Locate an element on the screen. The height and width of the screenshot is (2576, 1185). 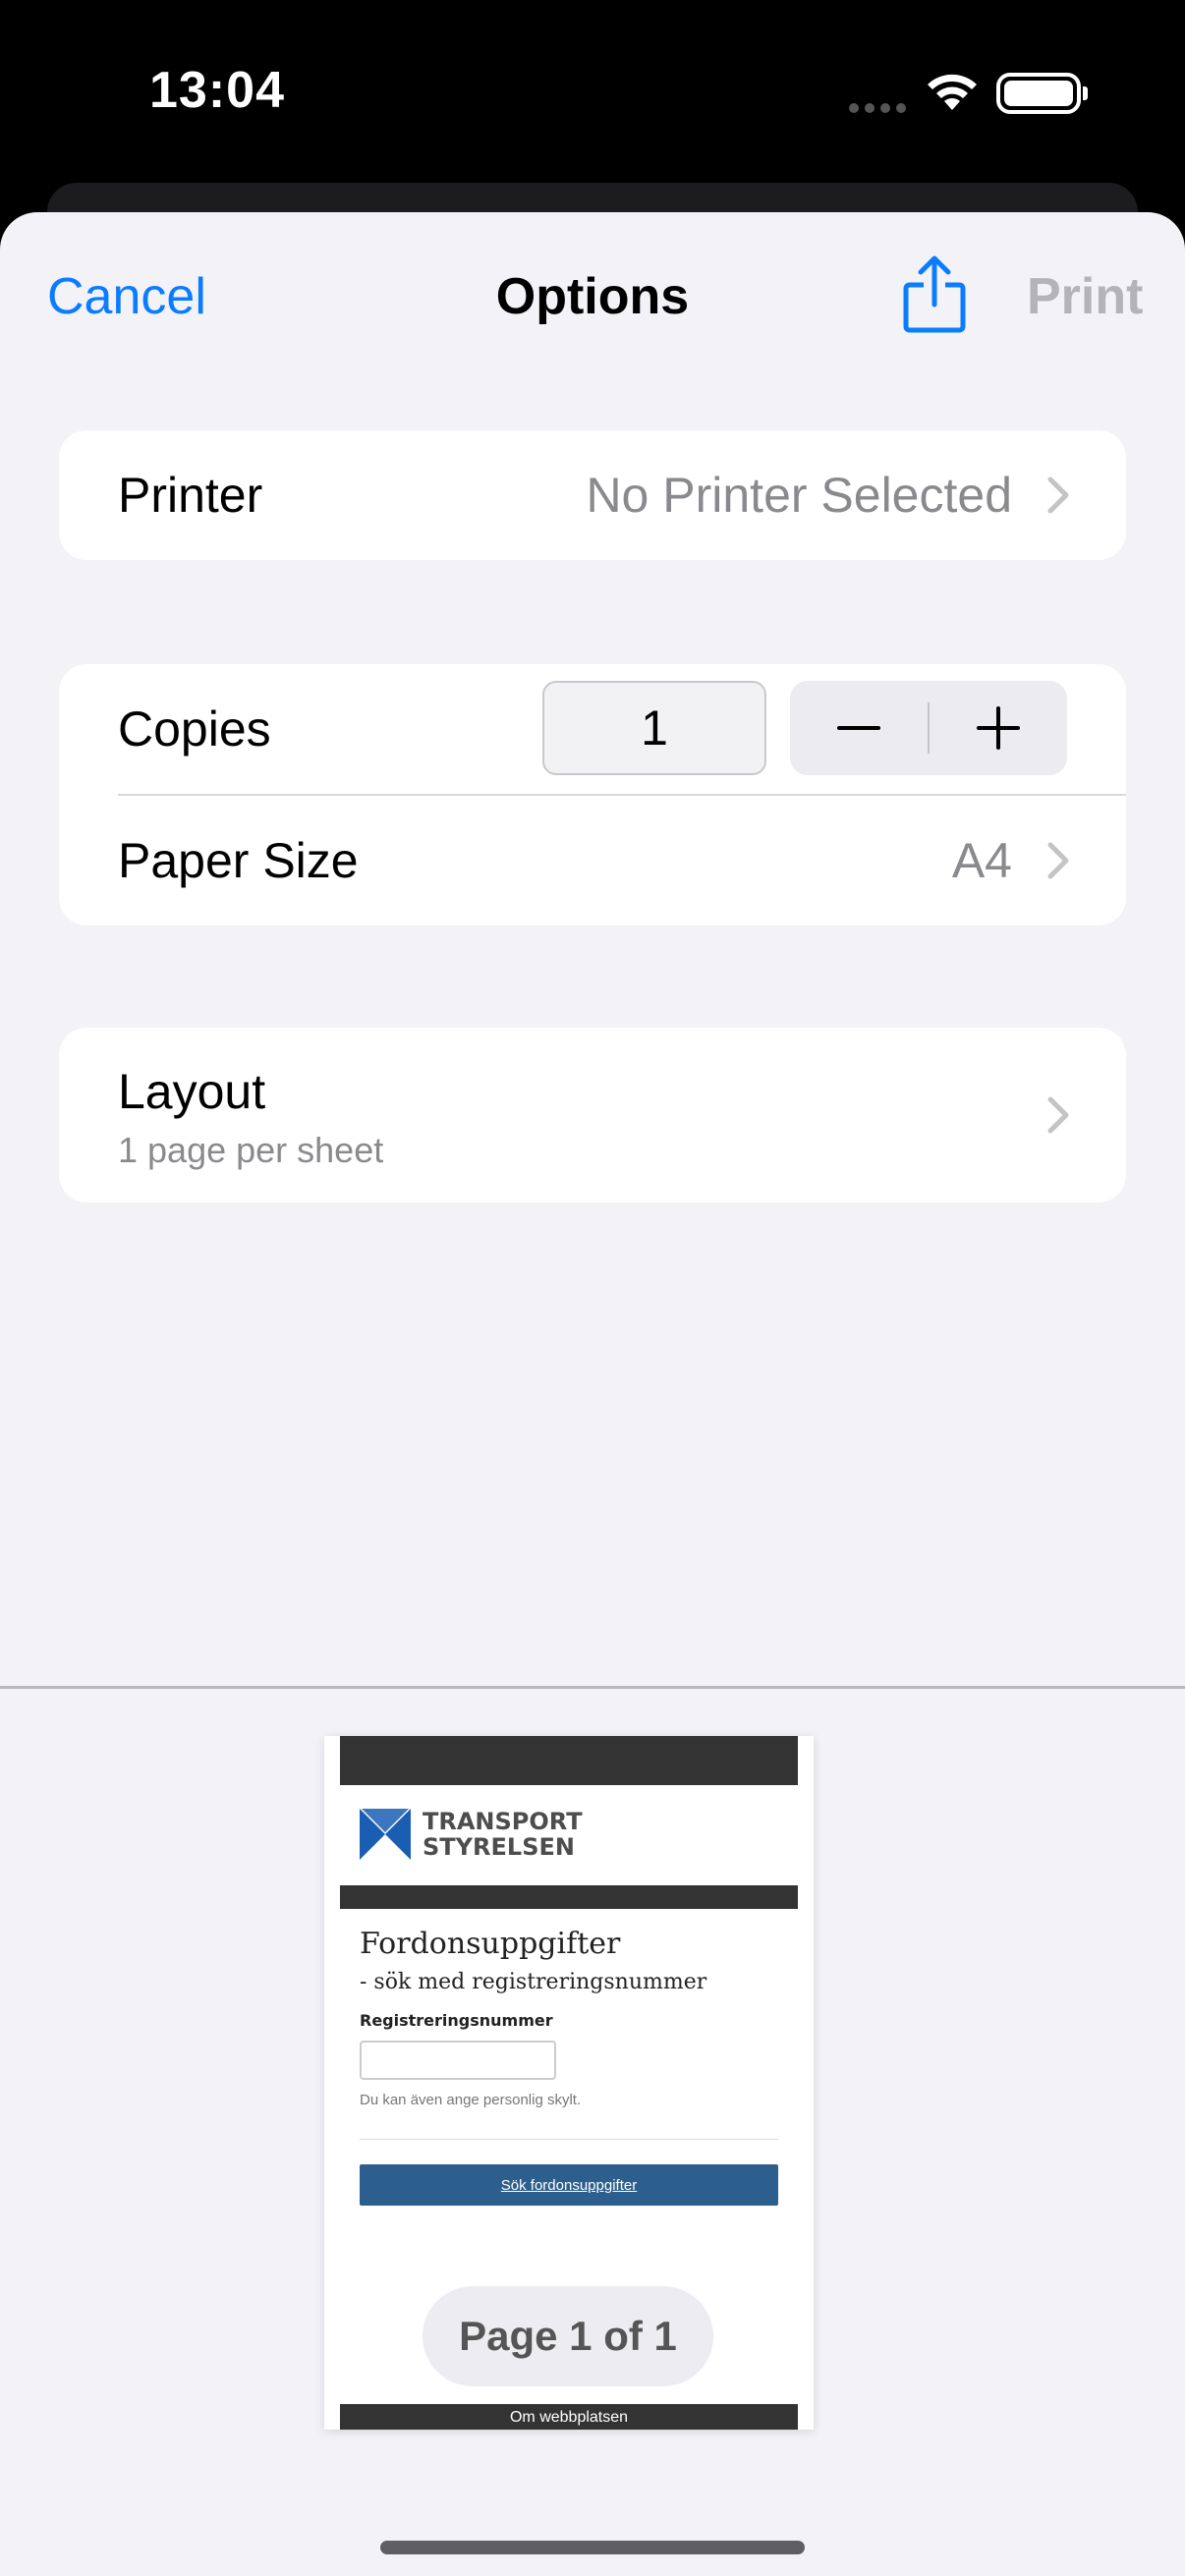
preview-footer-bar: Om webbplatsen is located at coordinates (569, 2417).